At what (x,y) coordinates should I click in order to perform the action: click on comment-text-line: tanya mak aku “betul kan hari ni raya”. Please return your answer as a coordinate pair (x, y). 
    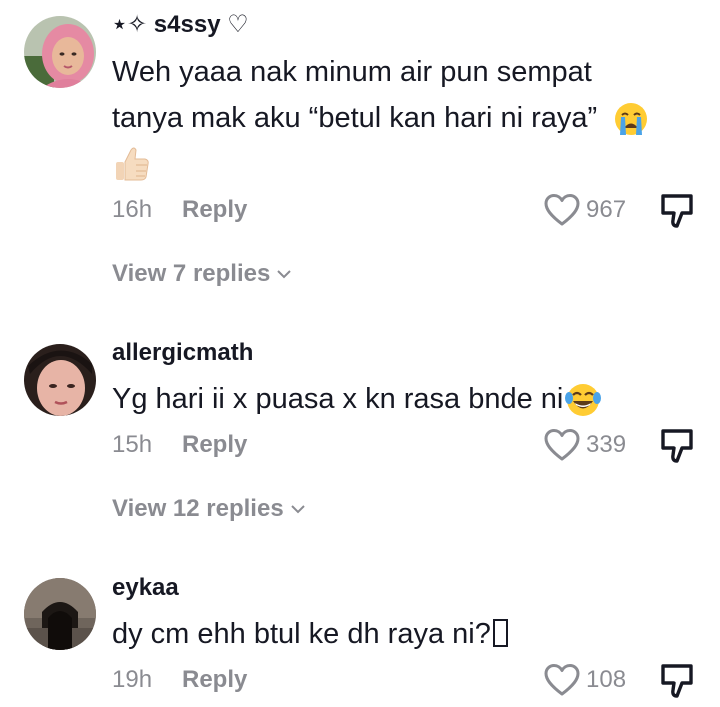
    Looking at the image, I should click on (355, 118).